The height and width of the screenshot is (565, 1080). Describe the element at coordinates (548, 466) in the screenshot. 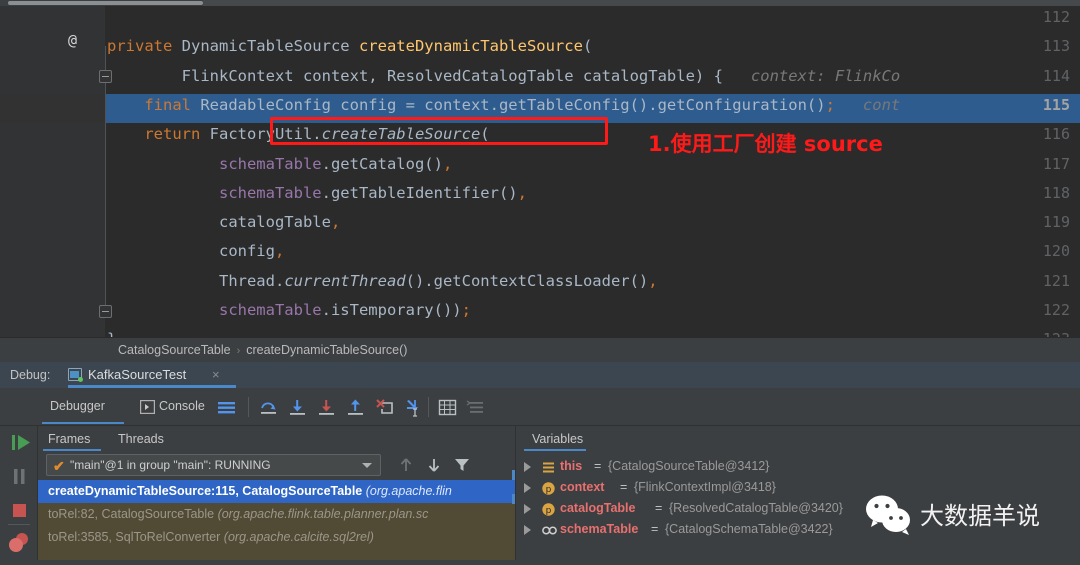

I see `field-list-icon` at that location.